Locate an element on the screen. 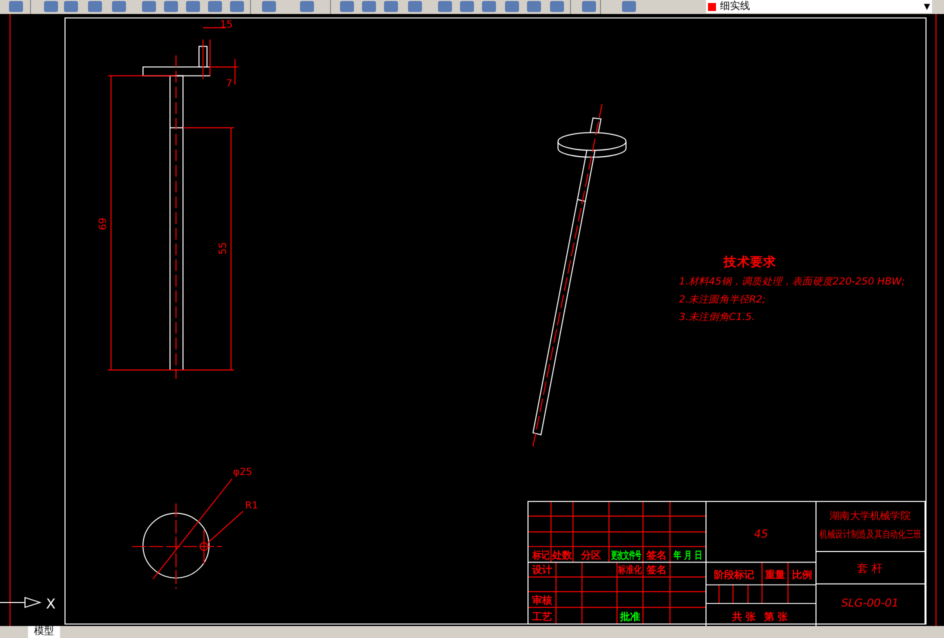  dimension-text: φ25 is located at coordinates (242, 472).